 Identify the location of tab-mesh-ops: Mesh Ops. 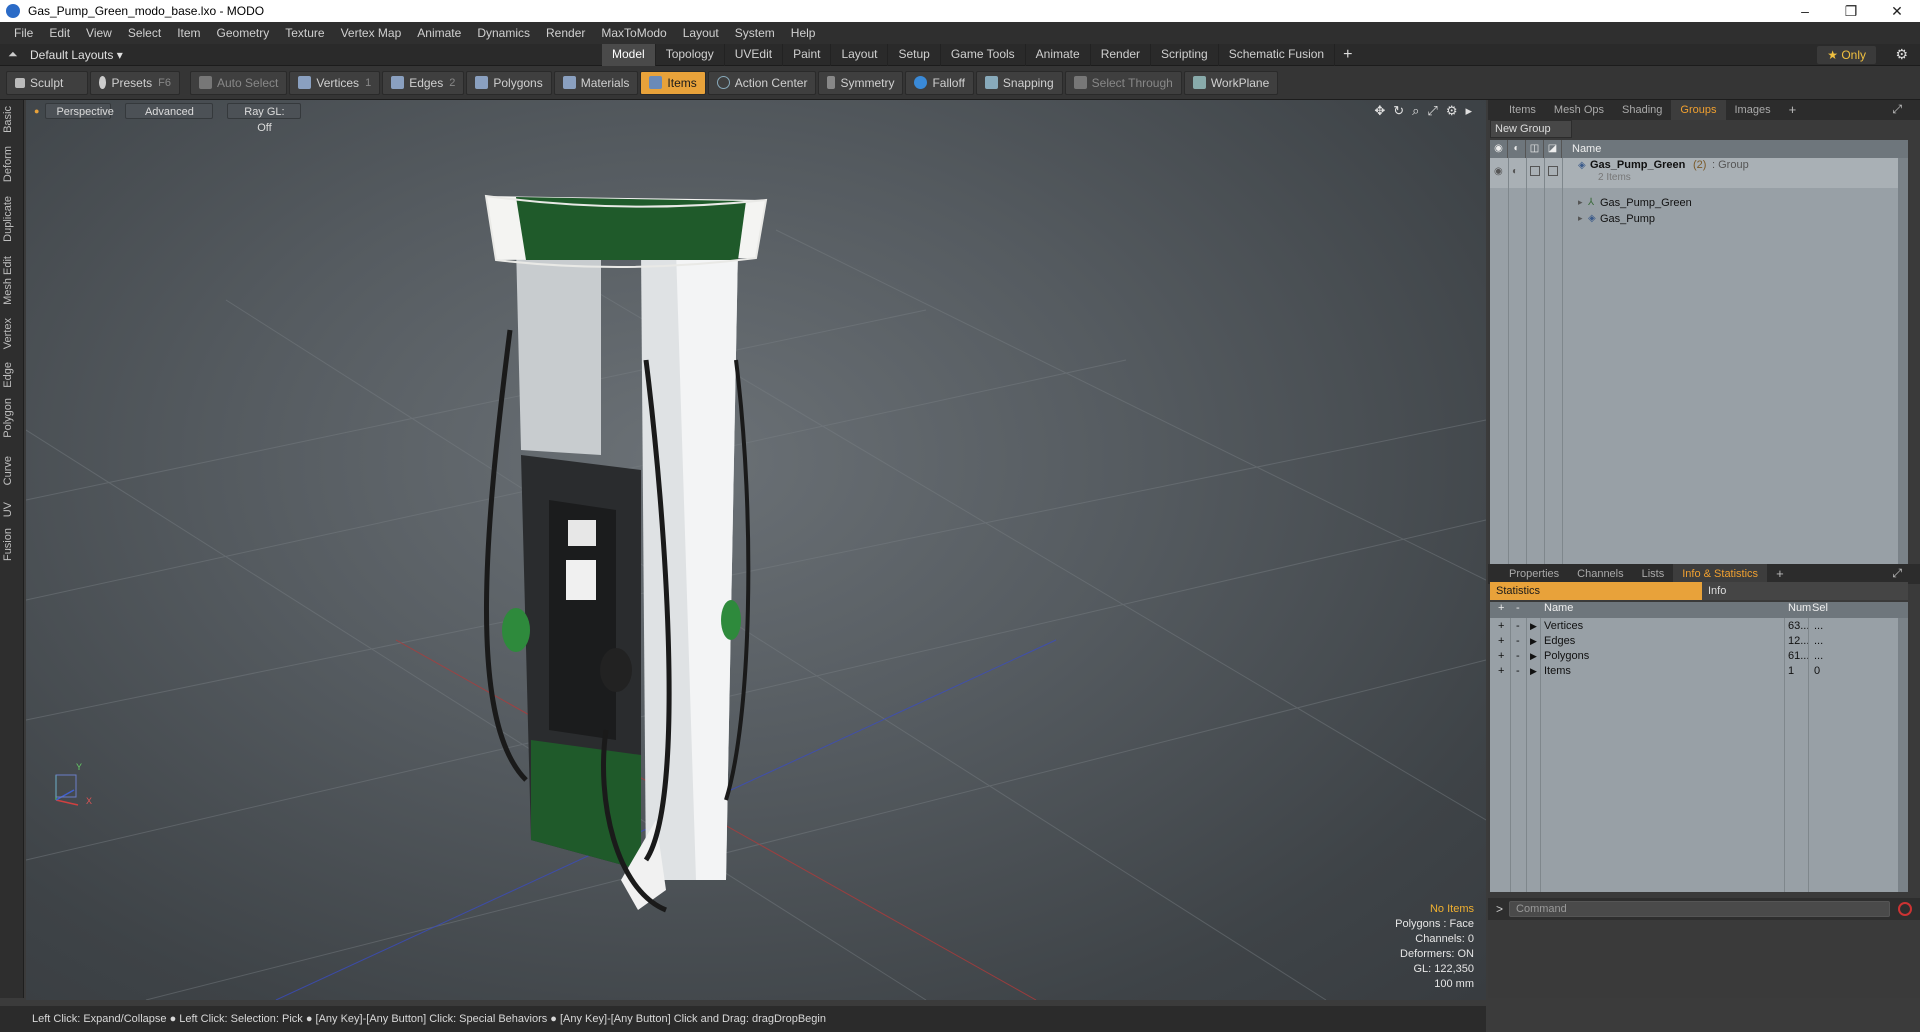
(1579, 110).